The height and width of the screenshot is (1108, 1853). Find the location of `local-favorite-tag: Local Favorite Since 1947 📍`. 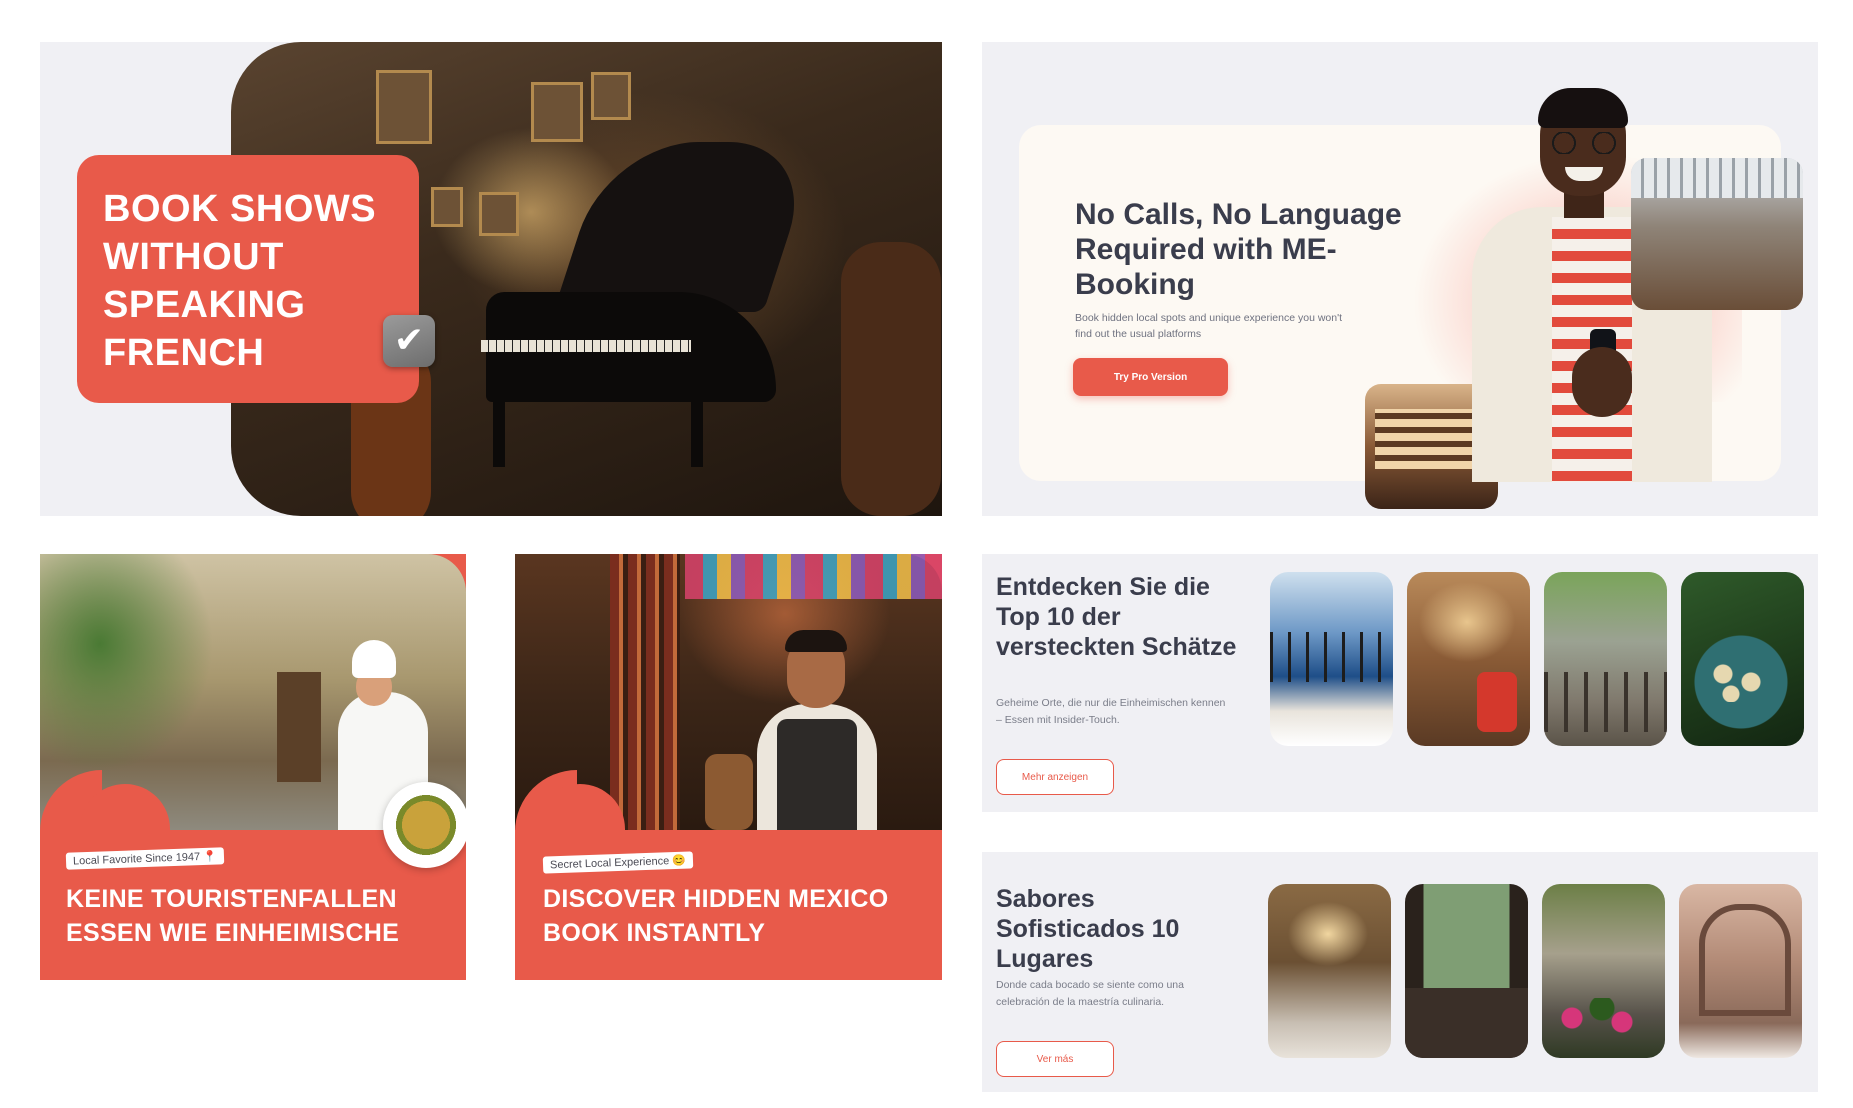

local-favorite-tag: Local Favorite Since 1947 📍 is located at coordinates (145, 858).